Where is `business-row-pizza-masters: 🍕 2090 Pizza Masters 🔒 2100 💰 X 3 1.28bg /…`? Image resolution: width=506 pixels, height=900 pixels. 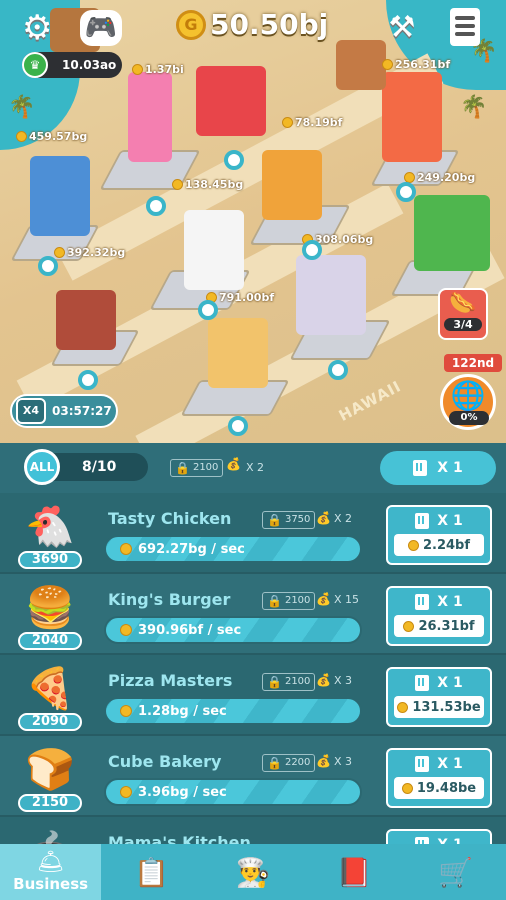
business-row-pizza-masters: 🍕 2090 Pizza Masters 🔒 2100 💰 X 3 1.28bg /… is located at coordinates (253, 695).